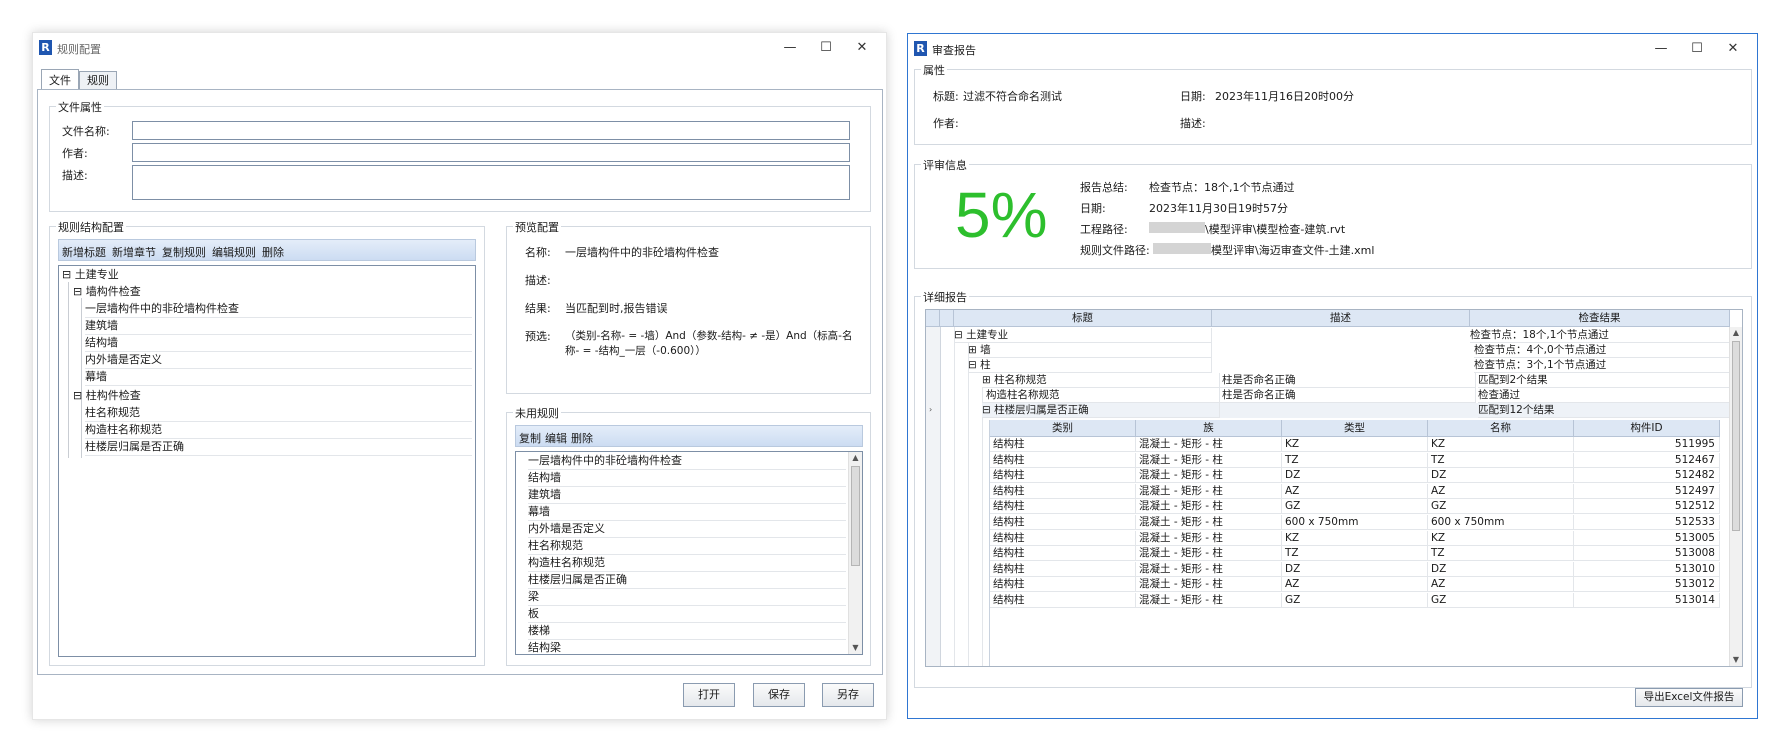 This screenshot has height=752, width=1788. What do you see at coordinates (1101, 395) in the screenshot?
I see `report-row-title: 构造柱名称规范` at bounding box center [1101, 395].